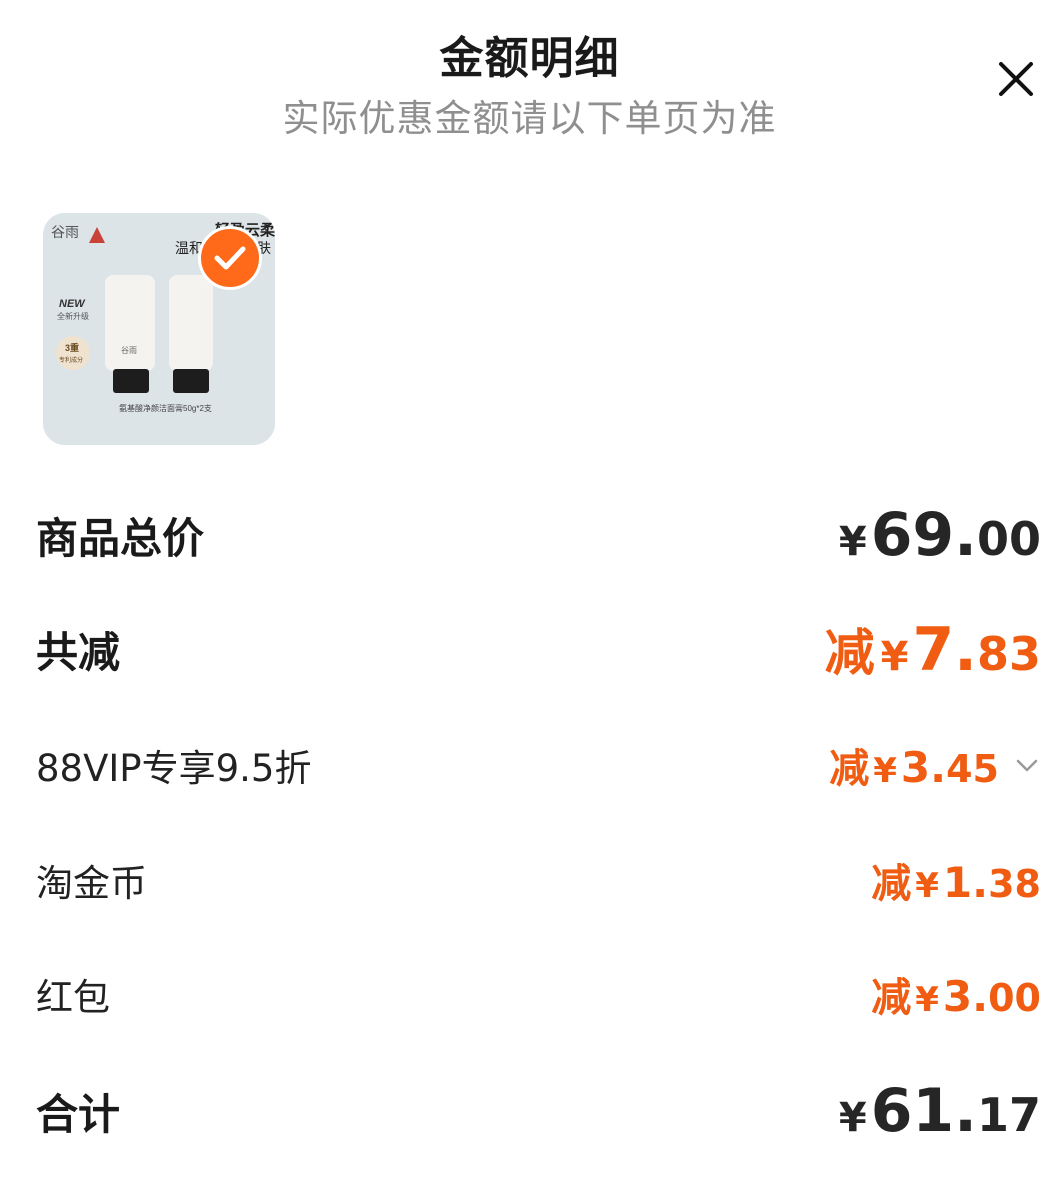  What do you see at coordinates (538, 880) in the screenshot?
I see `discount-row-taojinbi: 淘金币 减 ¥ 1. 38` at bounding box center [538, 880].